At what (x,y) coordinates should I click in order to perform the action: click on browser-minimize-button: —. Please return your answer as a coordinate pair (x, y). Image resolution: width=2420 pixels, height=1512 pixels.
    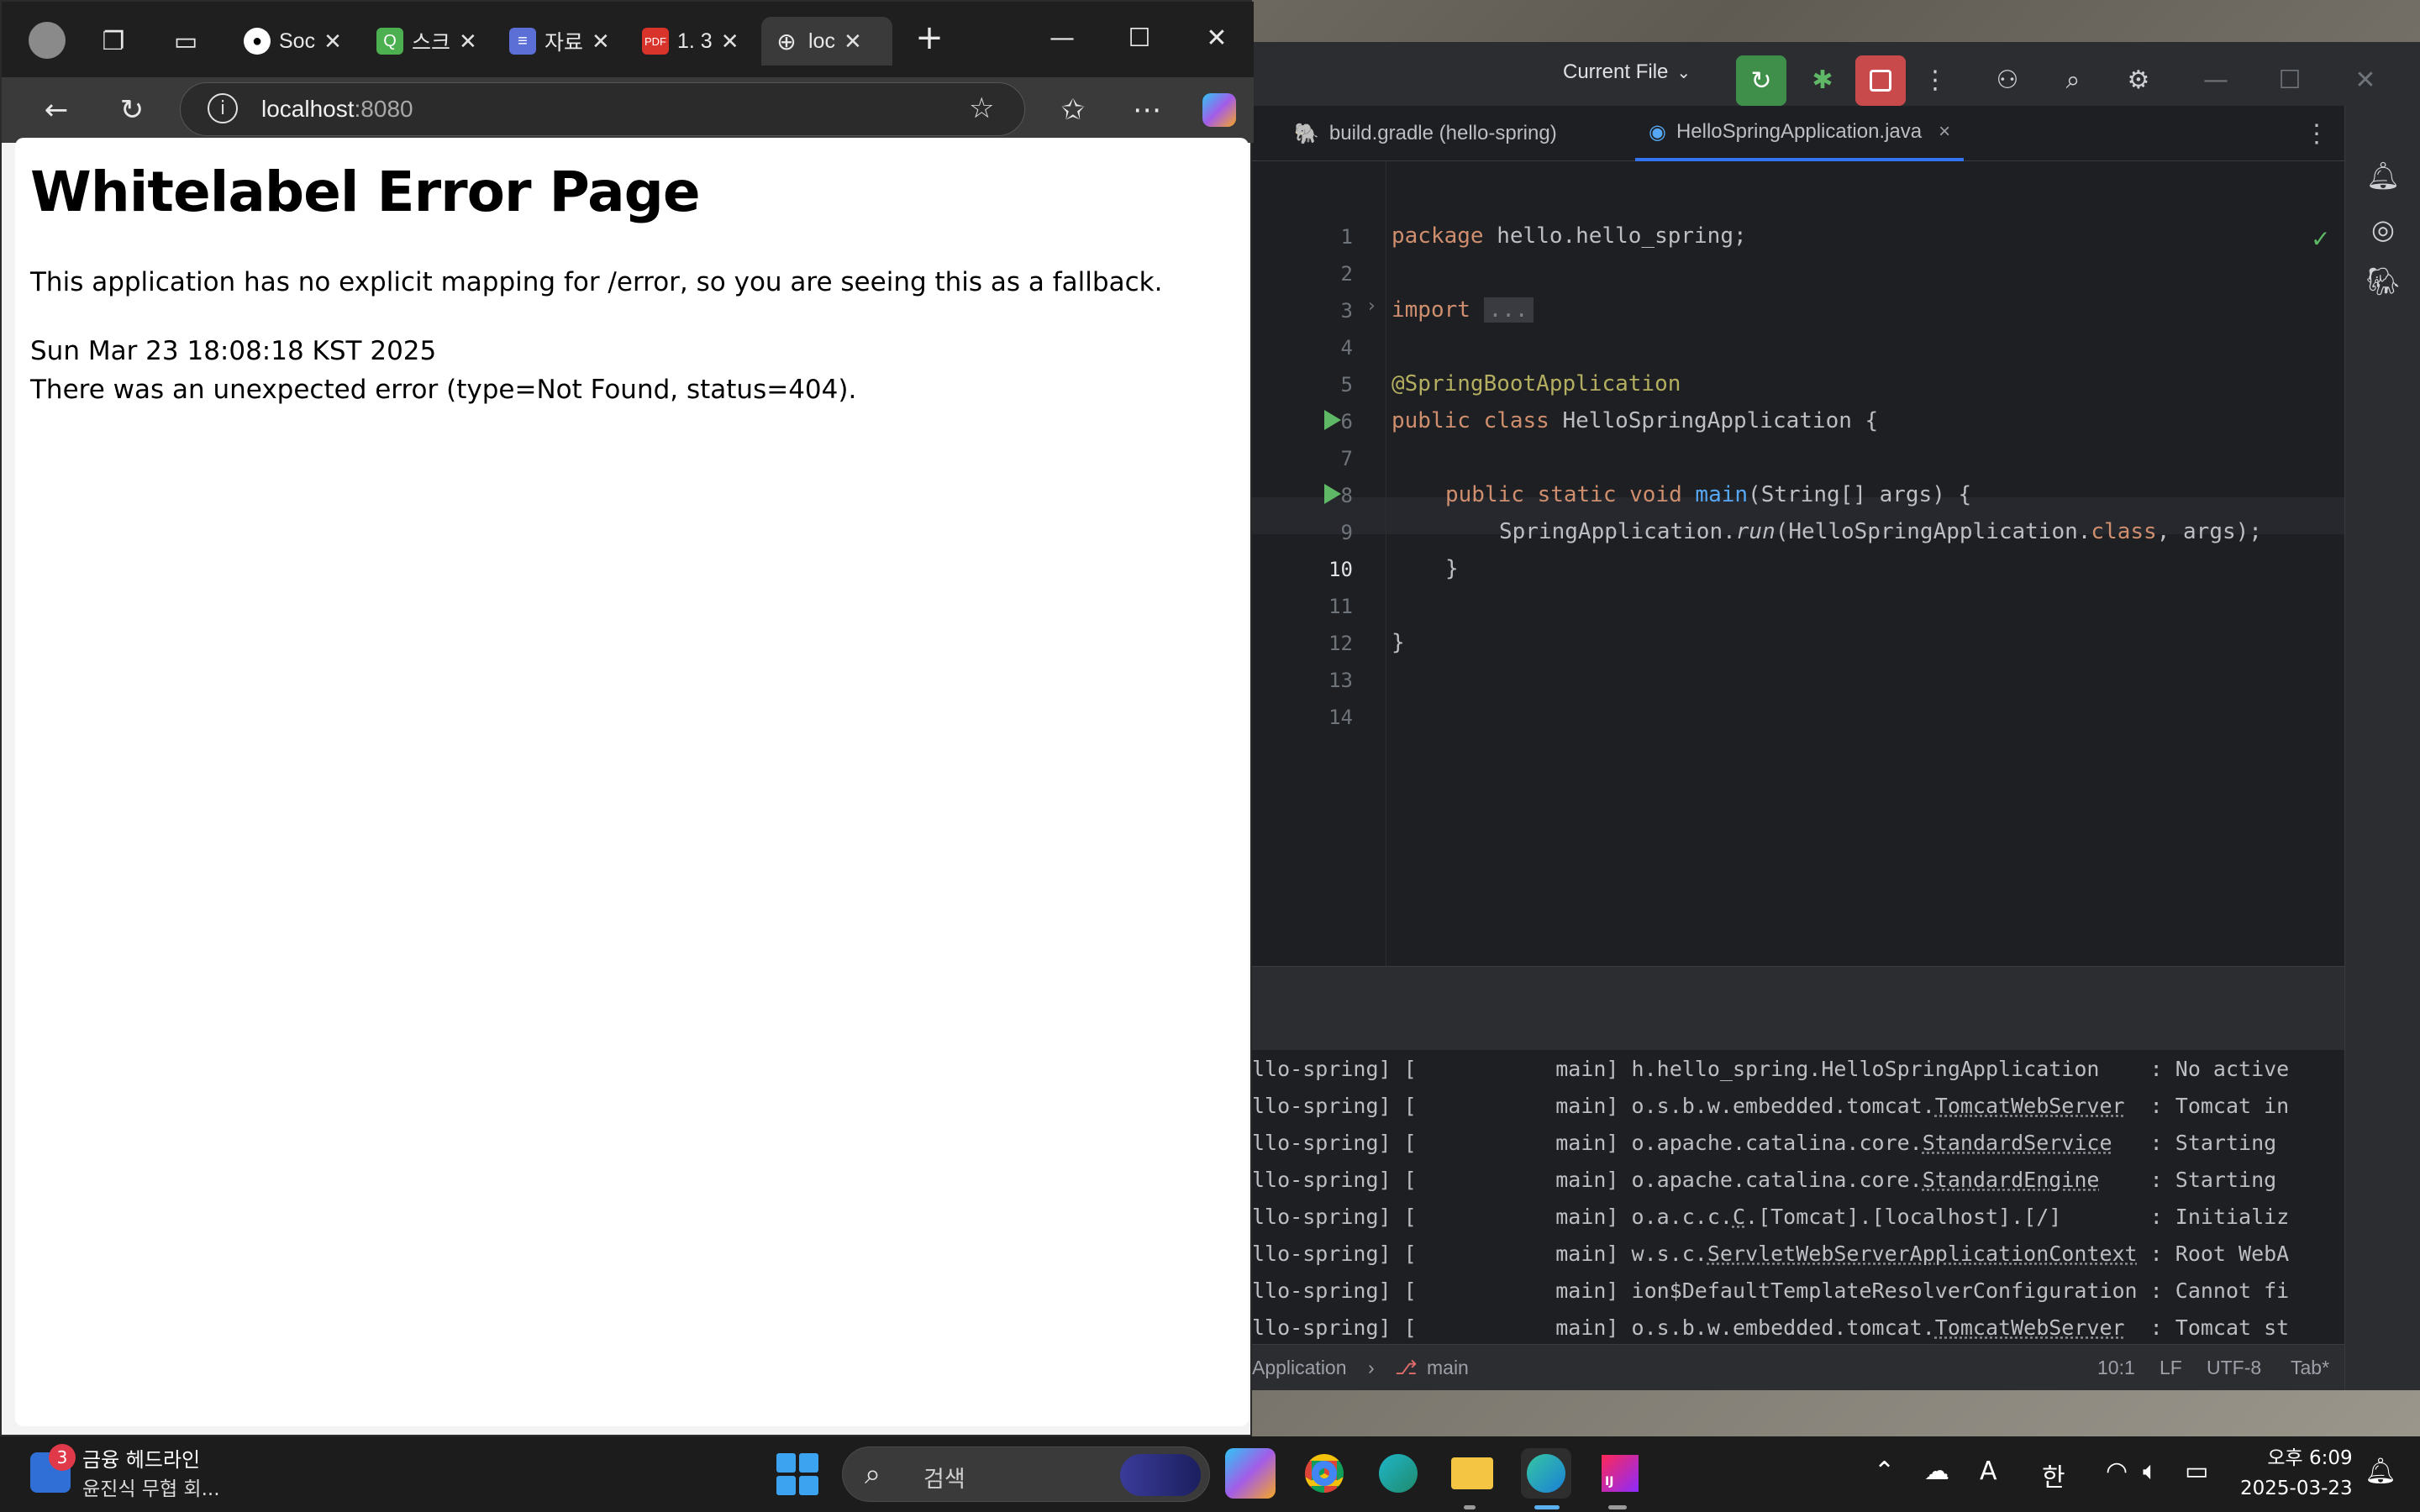
    Looking at the image, I should click on (1062, 37).